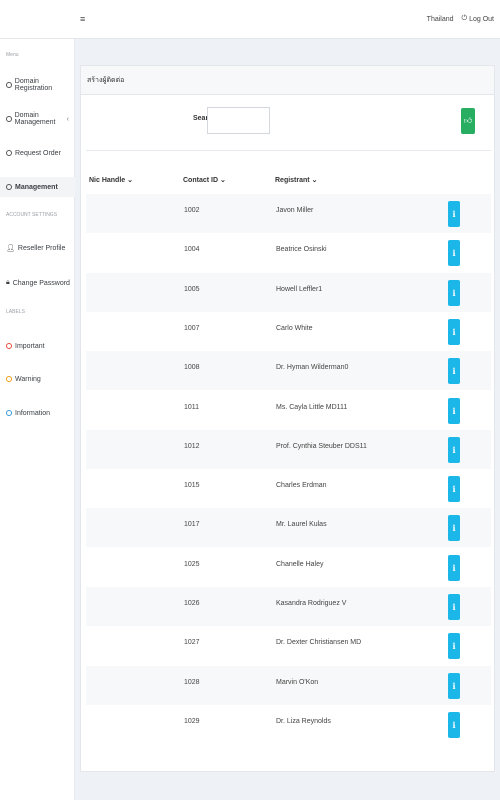 The width and height of the screenshot is (500, 800). Describe the element at coordinates (295, 210) in the screenshot. I see `registrant-cell: Javon Miller` at that location.